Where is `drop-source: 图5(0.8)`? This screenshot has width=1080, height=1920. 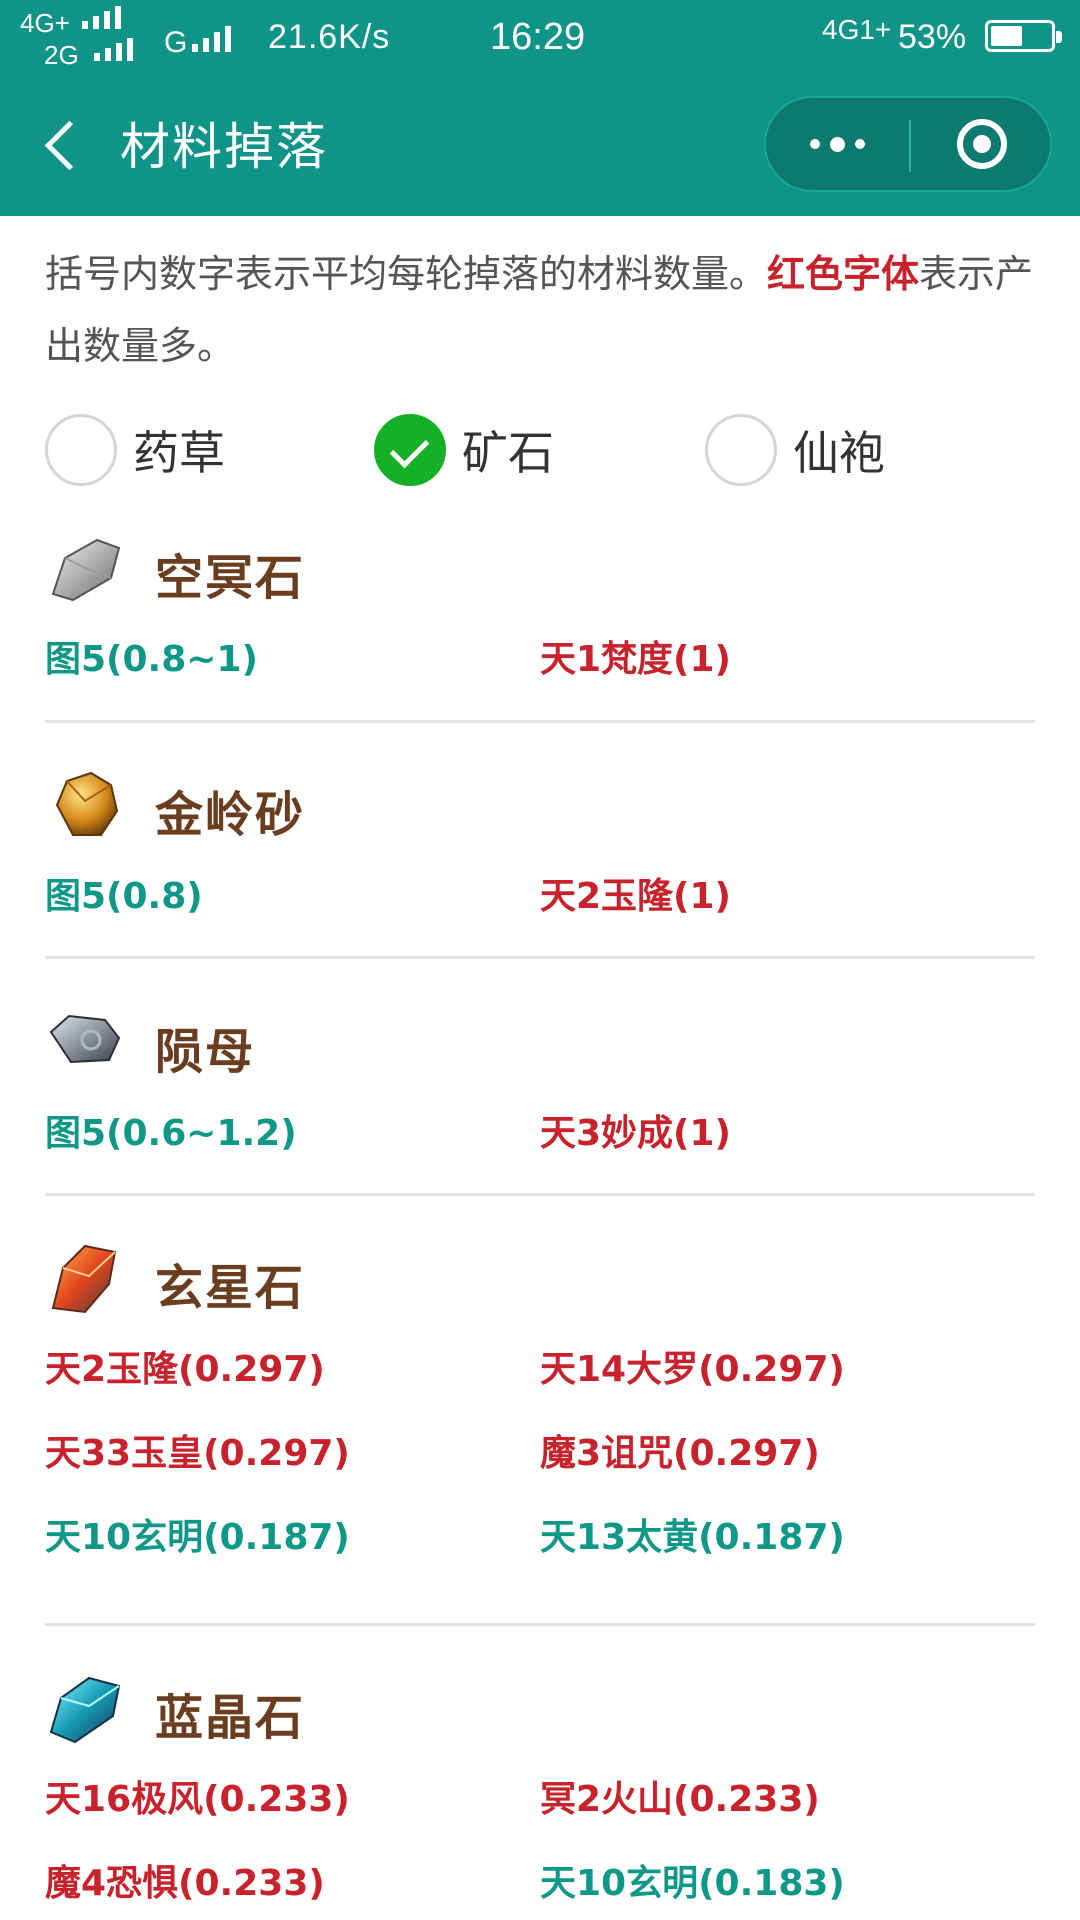 drop-source: 图5(0.8) is located at coordinates (124, 896).